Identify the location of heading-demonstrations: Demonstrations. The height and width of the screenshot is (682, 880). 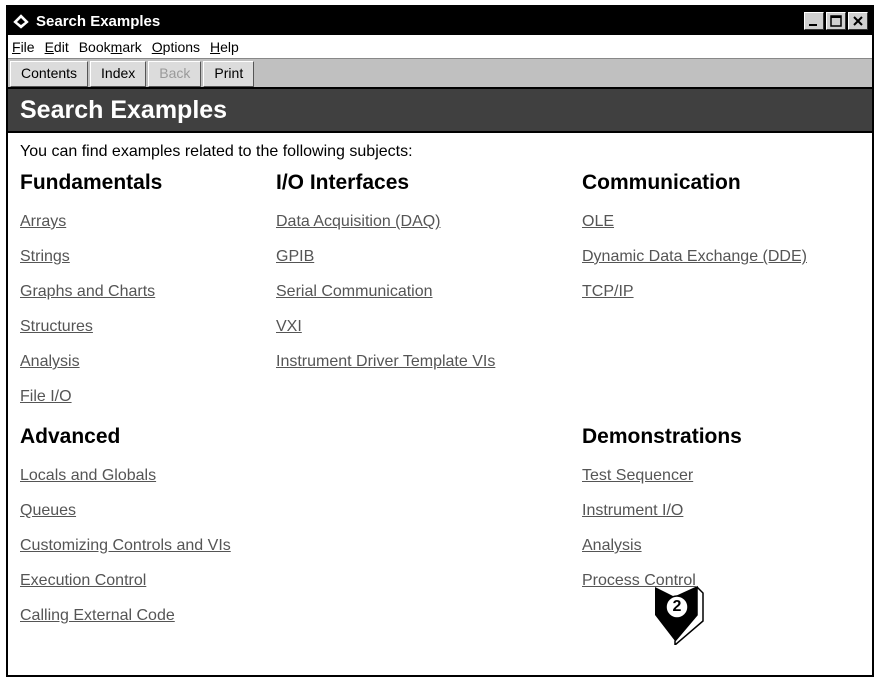
(662, 436).